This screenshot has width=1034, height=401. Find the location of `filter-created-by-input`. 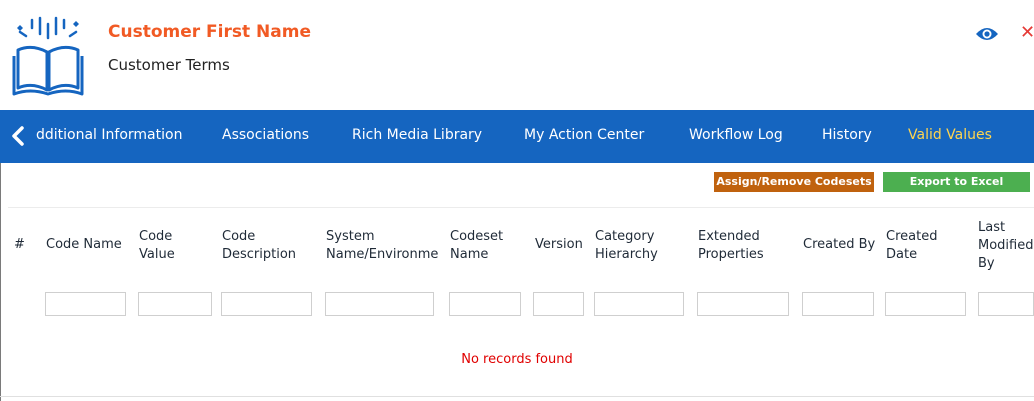

filter-created-by-input is located at coordinates (838, 304).